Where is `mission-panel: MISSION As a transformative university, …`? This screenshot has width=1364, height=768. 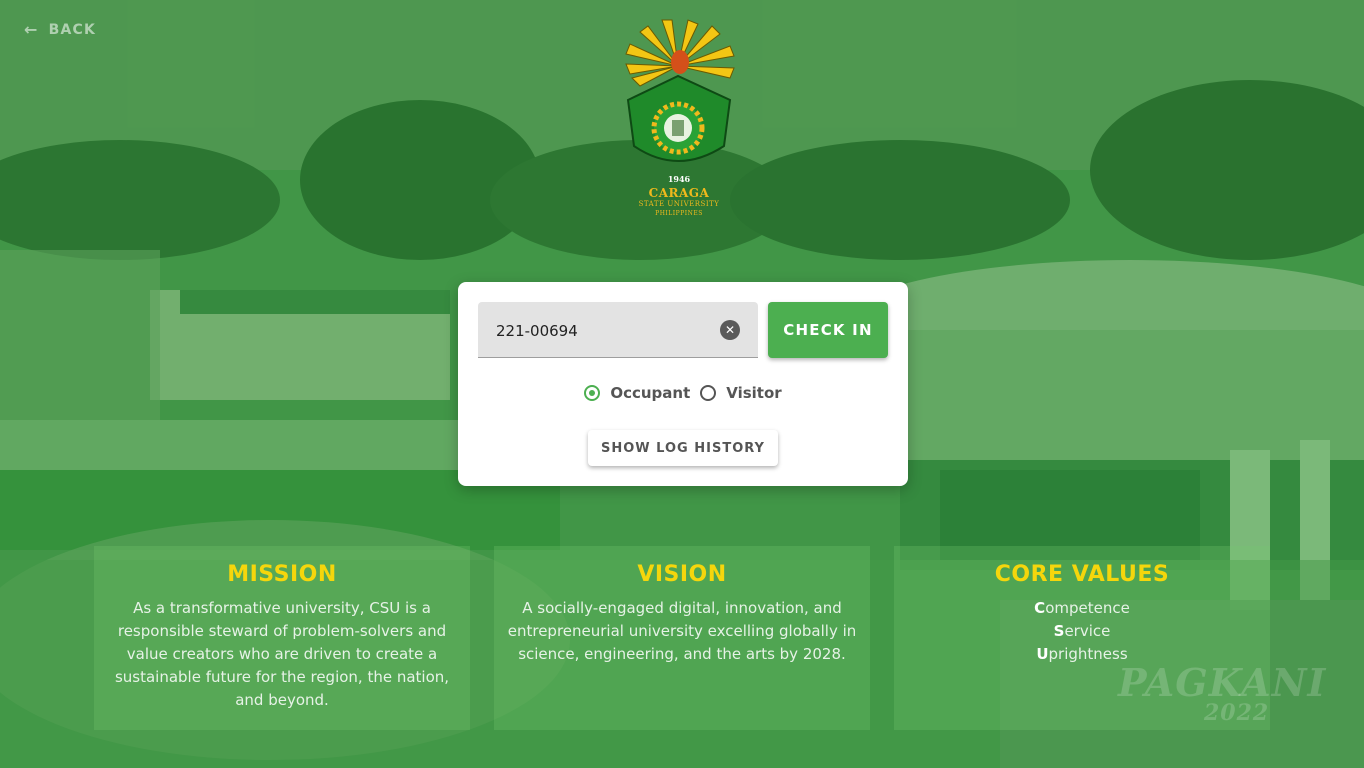 mission-panel: MISSION As a transformative university, … is located at coordinates (282, 638).